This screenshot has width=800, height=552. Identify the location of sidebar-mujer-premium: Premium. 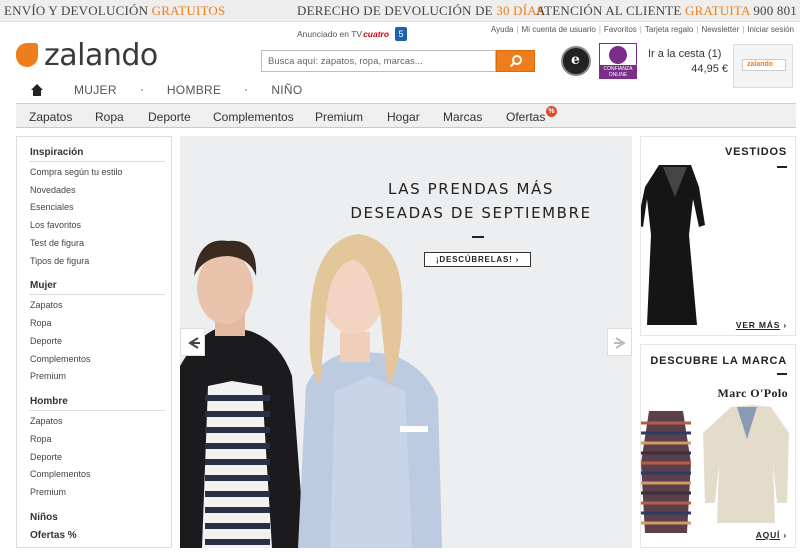
(48, 376).